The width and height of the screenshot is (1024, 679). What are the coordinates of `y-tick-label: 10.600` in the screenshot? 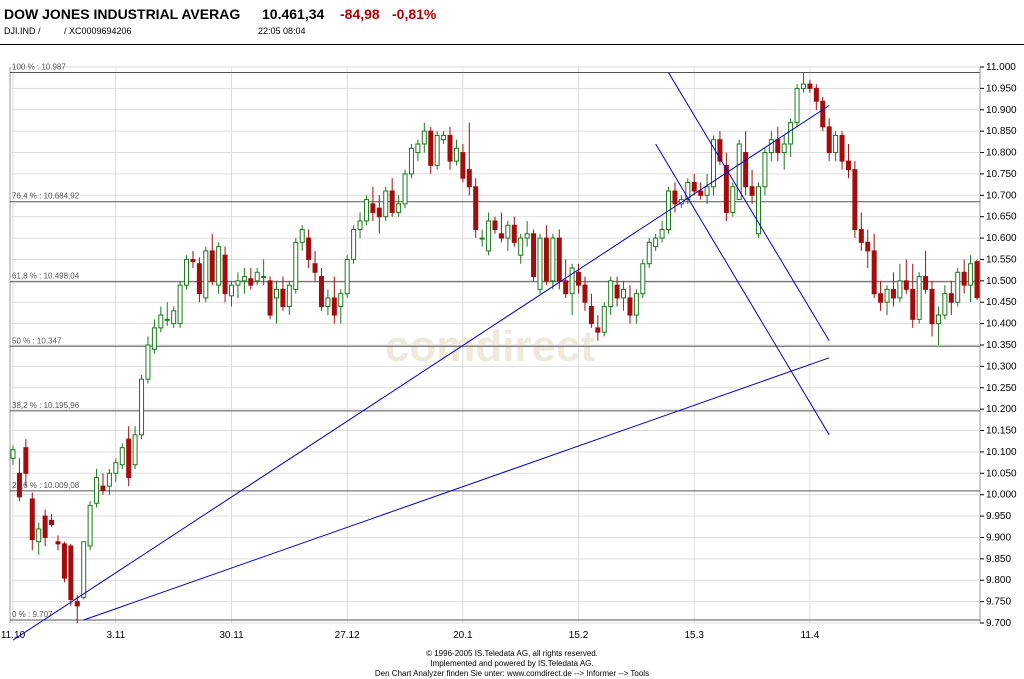 It's located at (1001, 238).